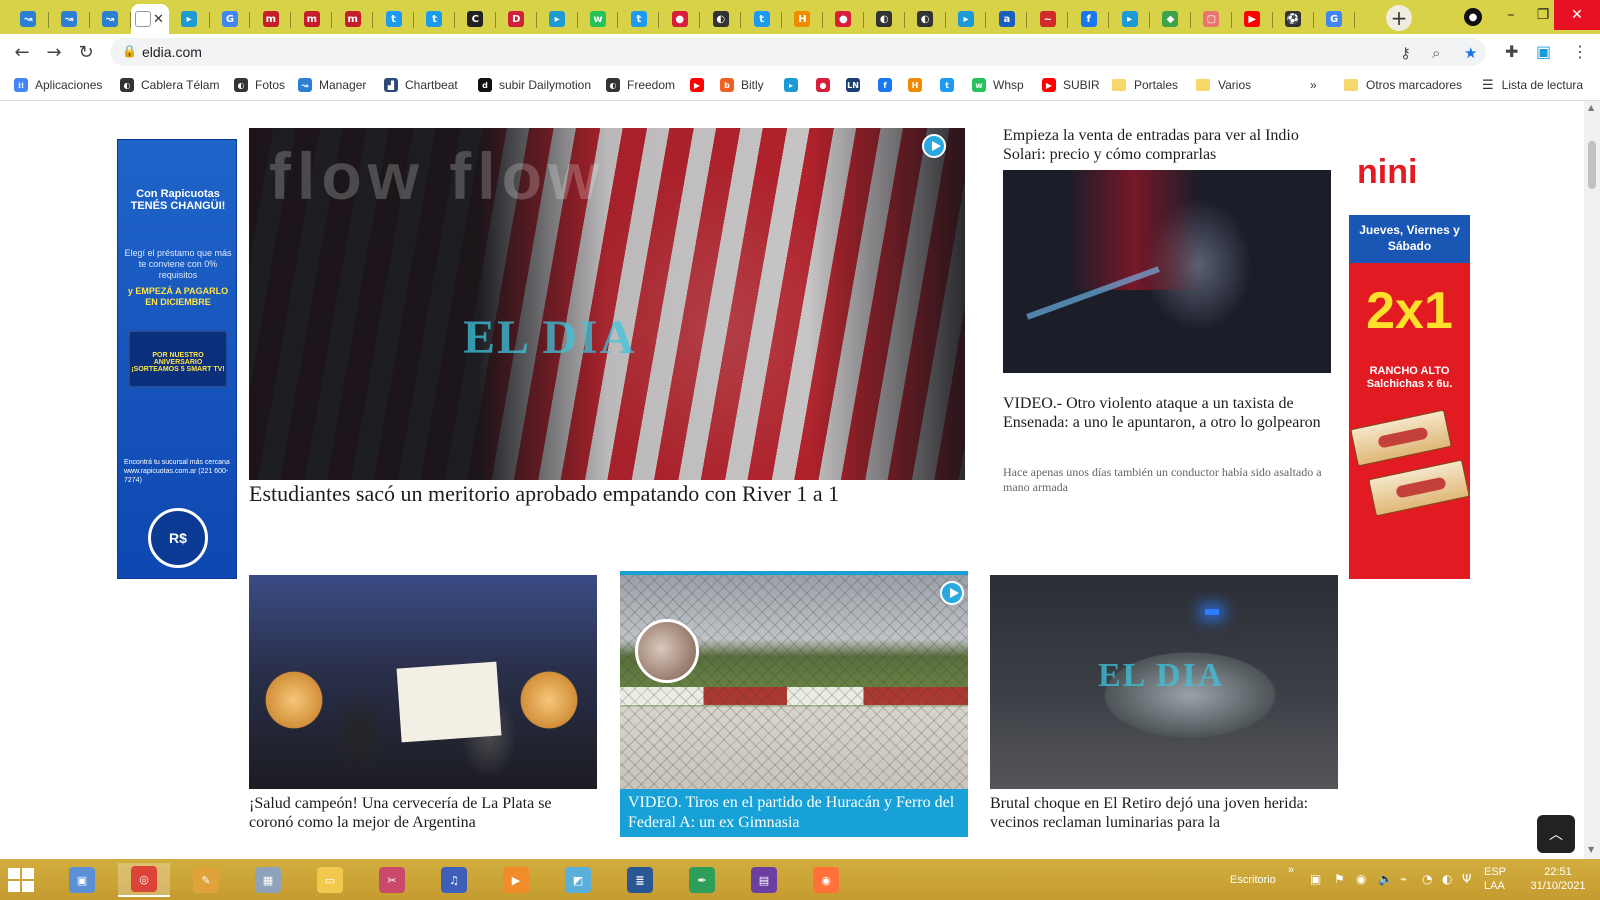 This screenshot has width=1600, height=900. Describe the element at coordinates (802, 19) in the screenshot. I see `browser-tab: H` at that location.